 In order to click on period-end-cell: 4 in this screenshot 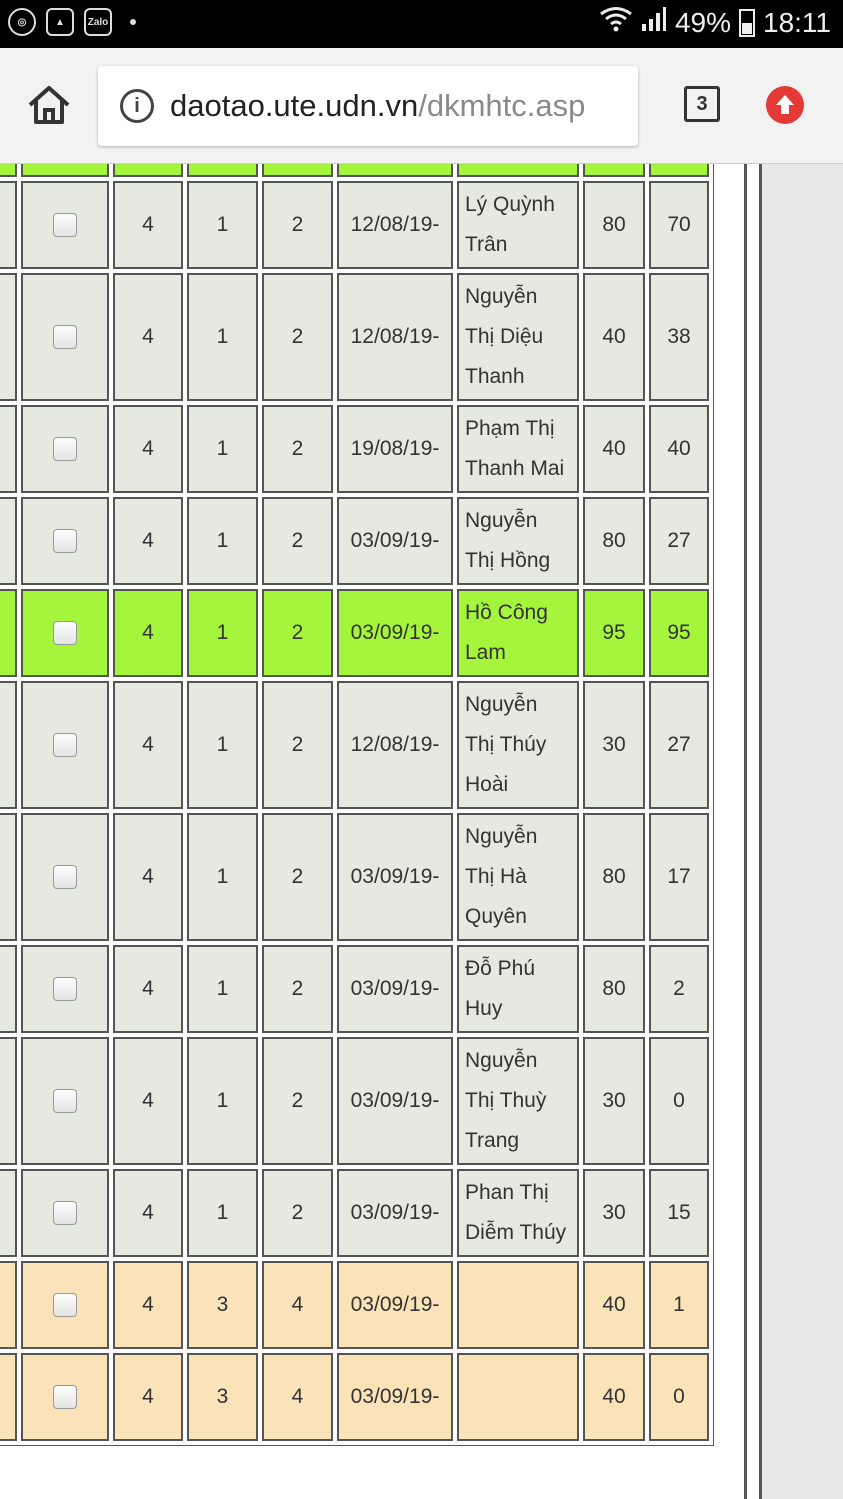, I will do `click(297, 1397)`.